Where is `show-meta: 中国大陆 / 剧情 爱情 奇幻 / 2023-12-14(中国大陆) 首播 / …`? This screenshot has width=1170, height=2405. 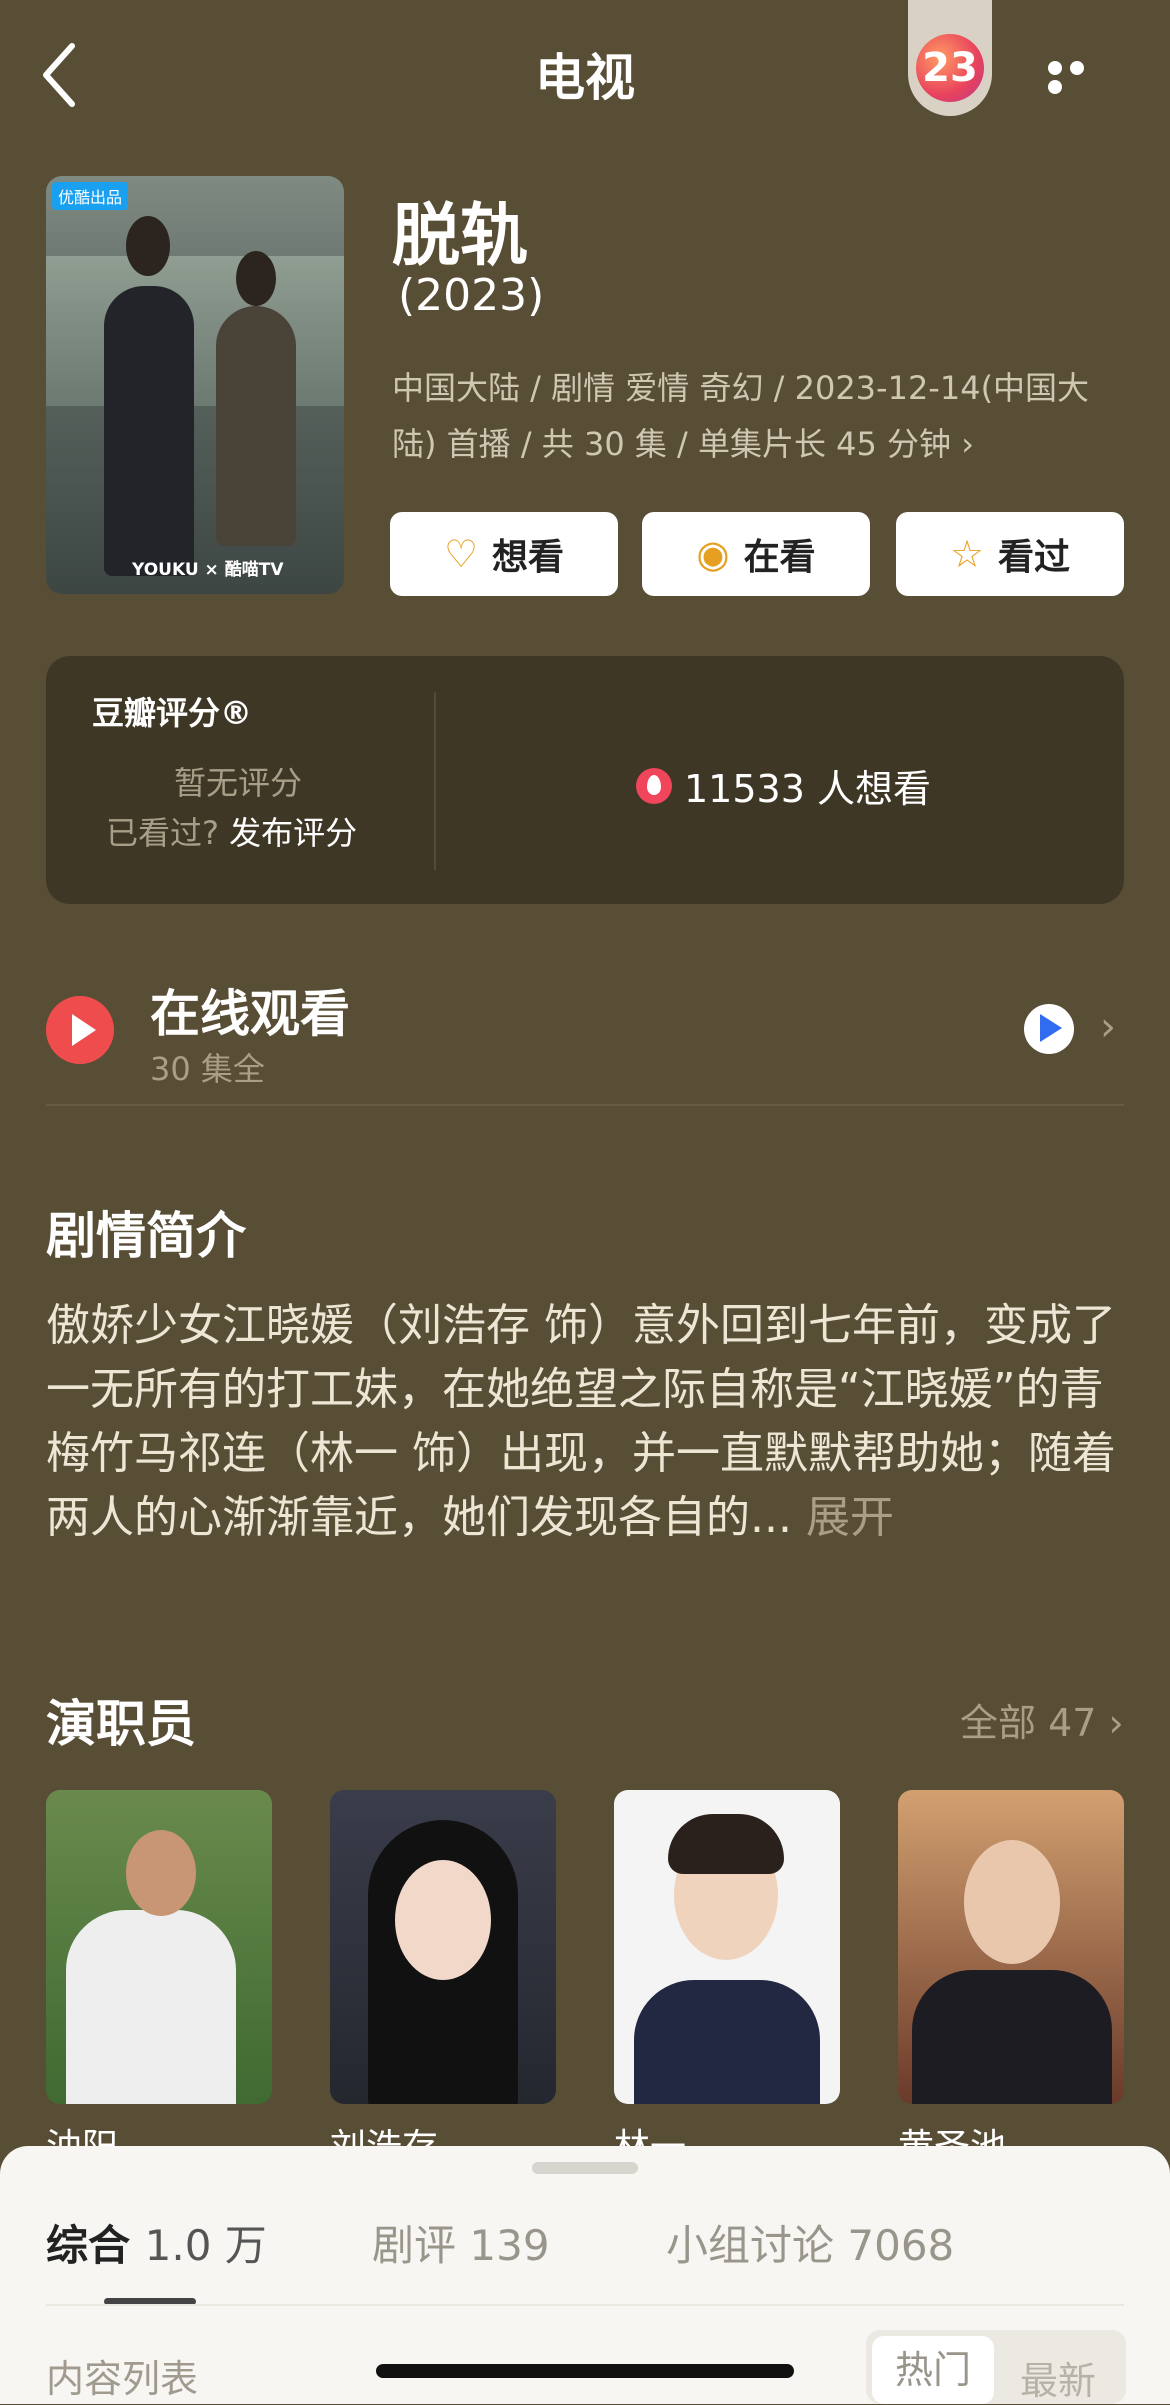 show-meta: 中国大陆 / 剧情 爱情 奇幻 / 2023-12-14(中国大陆) 首播 / … is located at coordinates (757, 416).